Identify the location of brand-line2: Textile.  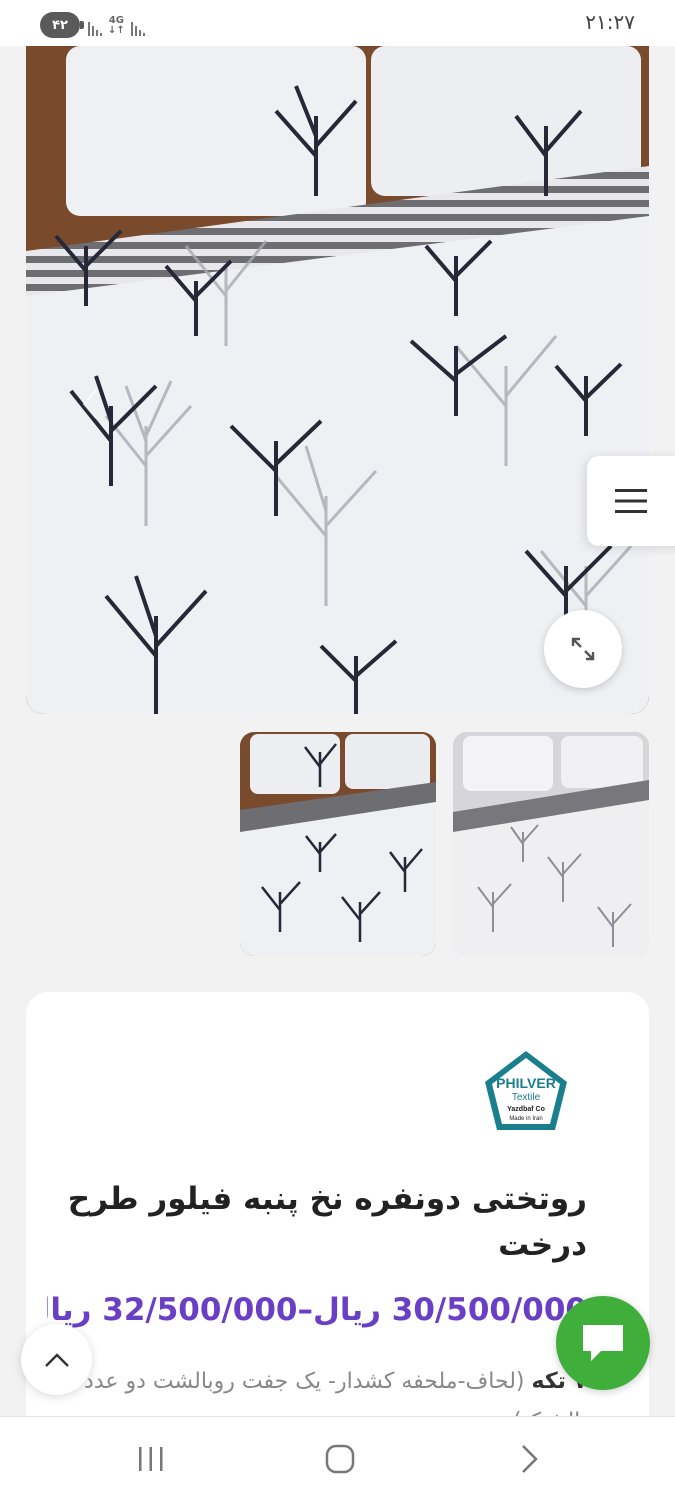
(526, 1097).